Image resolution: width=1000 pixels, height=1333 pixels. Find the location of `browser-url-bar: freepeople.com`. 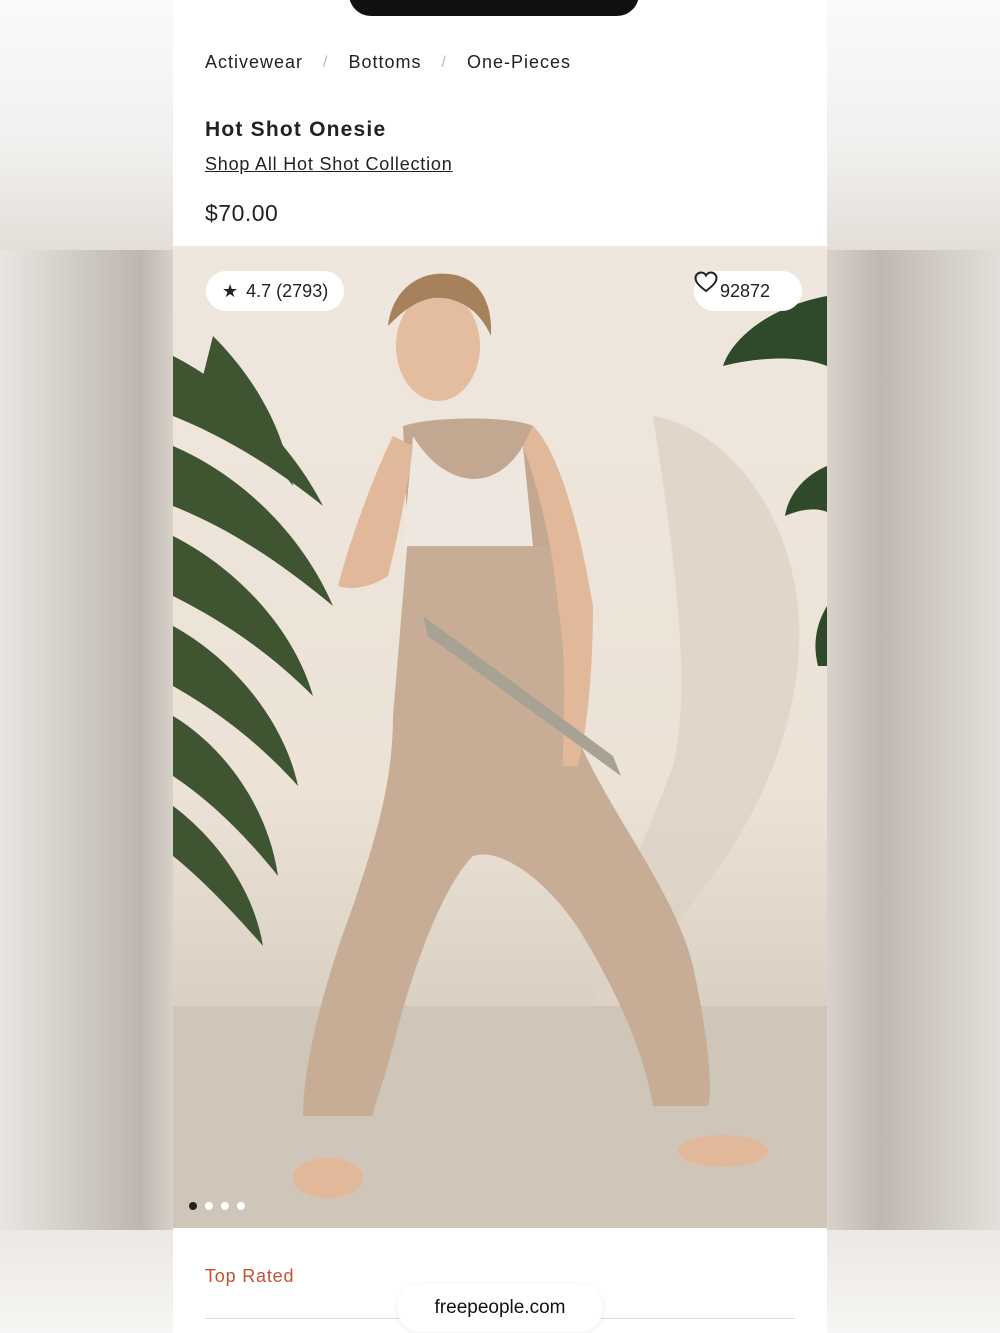

browser-url-bar: freepeople.com is located at coordinates (500, 1308).